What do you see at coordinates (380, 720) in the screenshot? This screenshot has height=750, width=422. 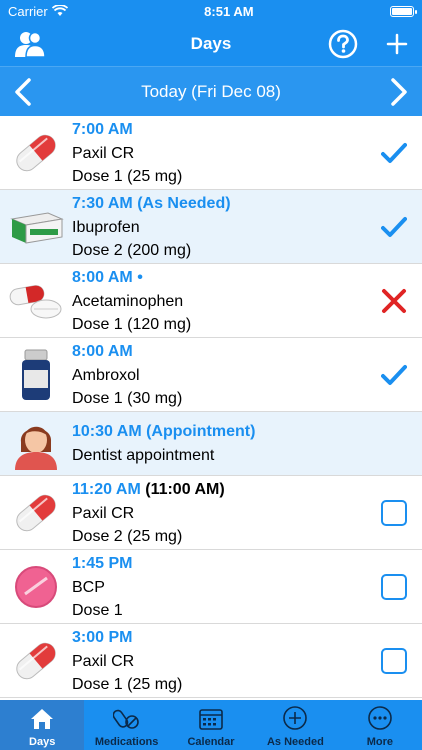 I see `more-icon` at bounding box center [380, 720].